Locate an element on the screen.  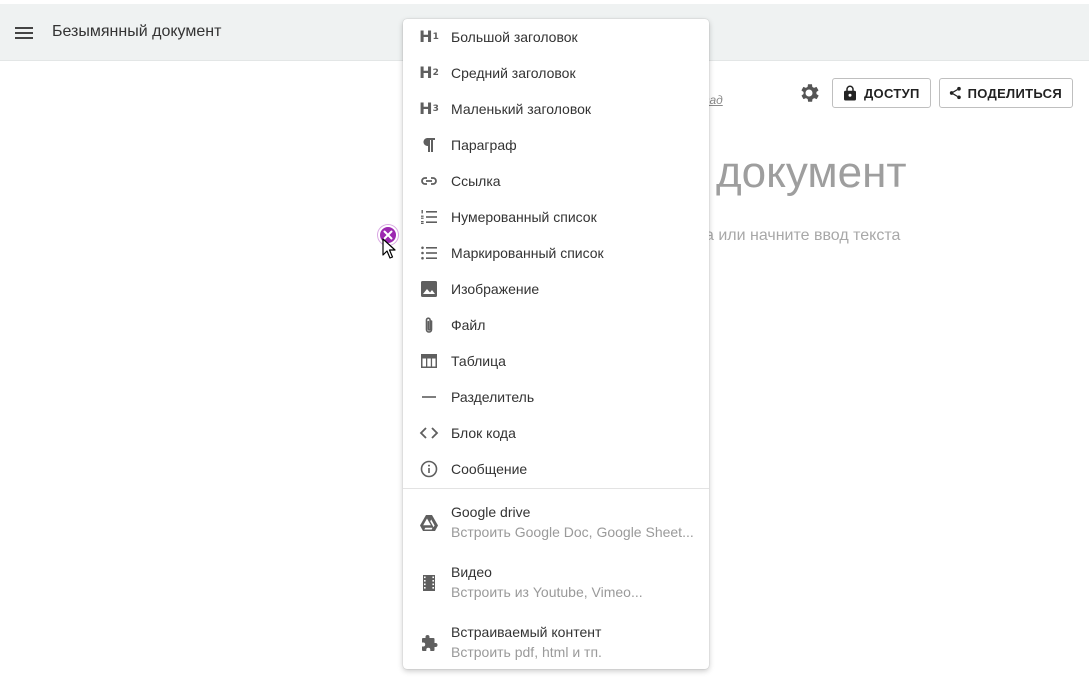
divider-icon is located at coordinates (429, 397).